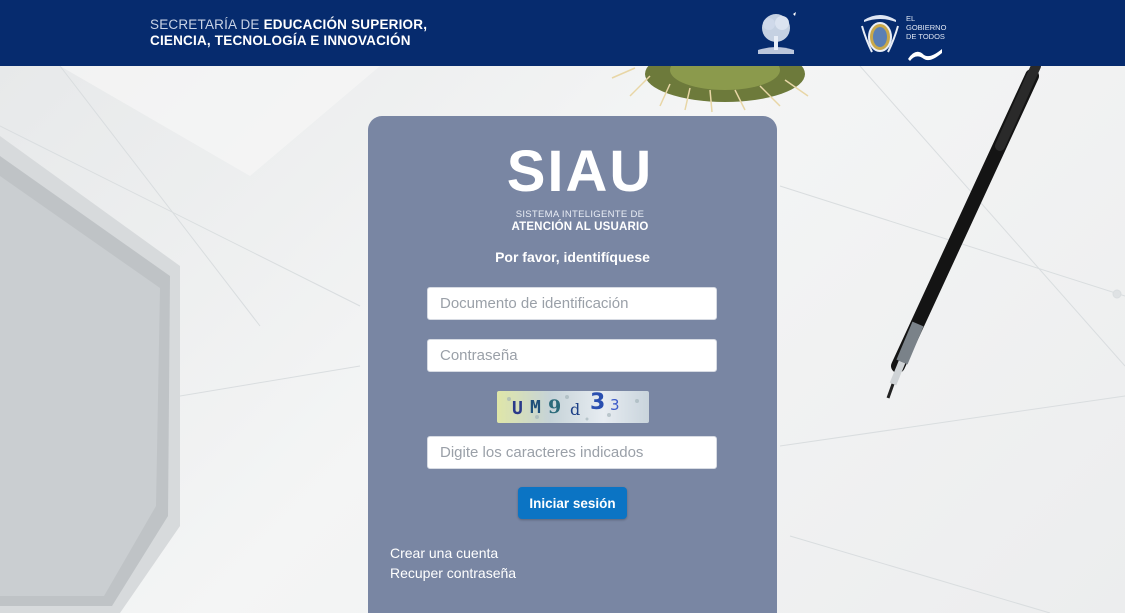 The image size is (1125, 613). I want to click on captcha-image: U M 9 d 3 3, so click(573, 407).